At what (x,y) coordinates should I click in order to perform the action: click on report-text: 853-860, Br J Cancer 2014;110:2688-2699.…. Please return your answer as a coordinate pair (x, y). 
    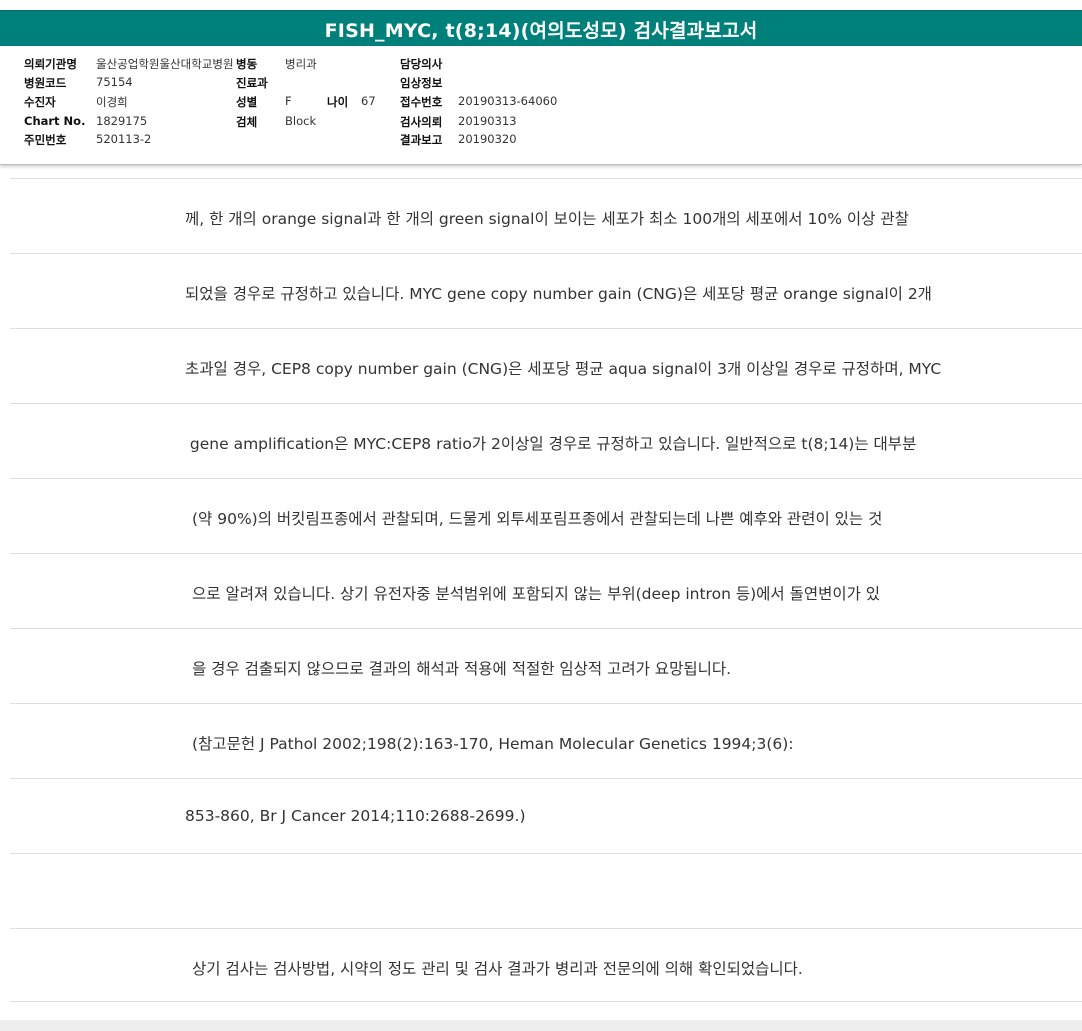
    Looking at the image, I should click on (355, 816).